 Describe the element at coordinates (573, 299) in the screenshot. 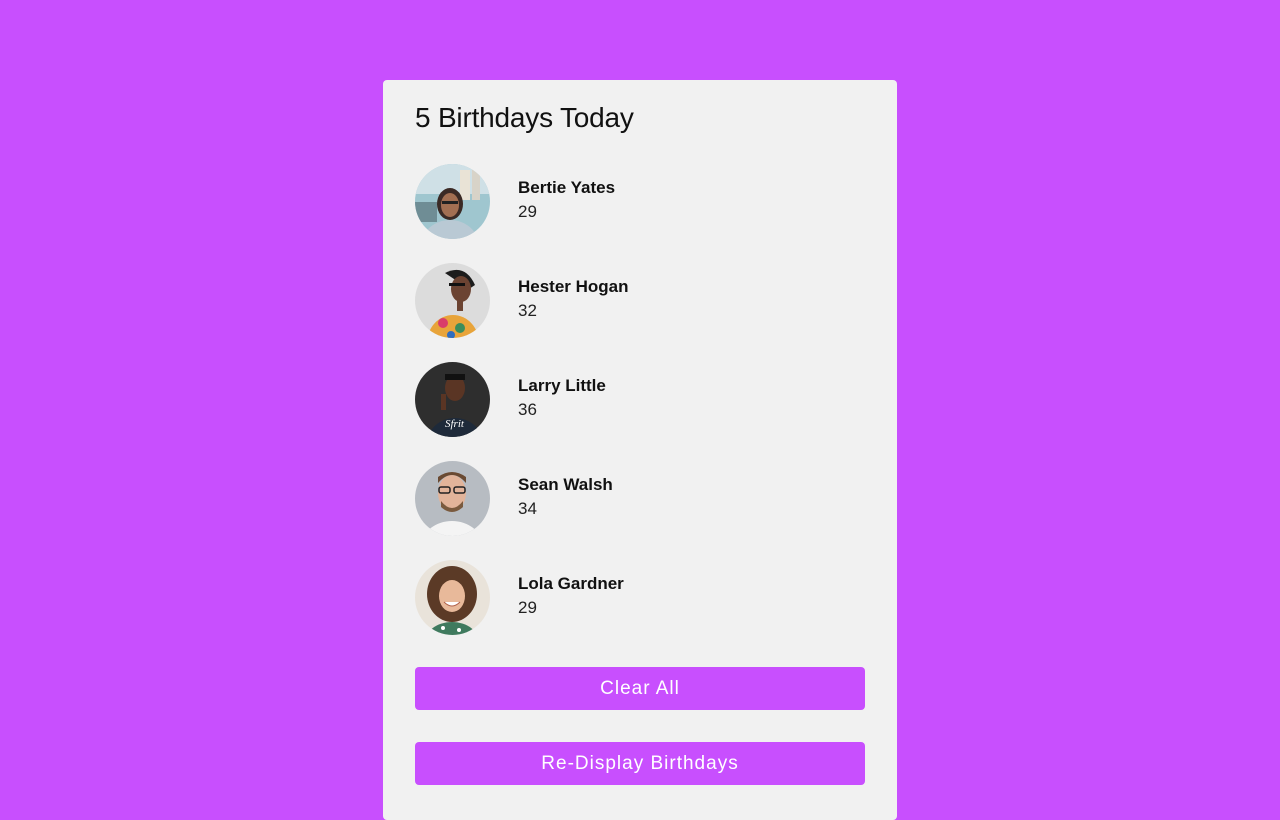

I see `person-info: Hester Hogan 32` at that location.